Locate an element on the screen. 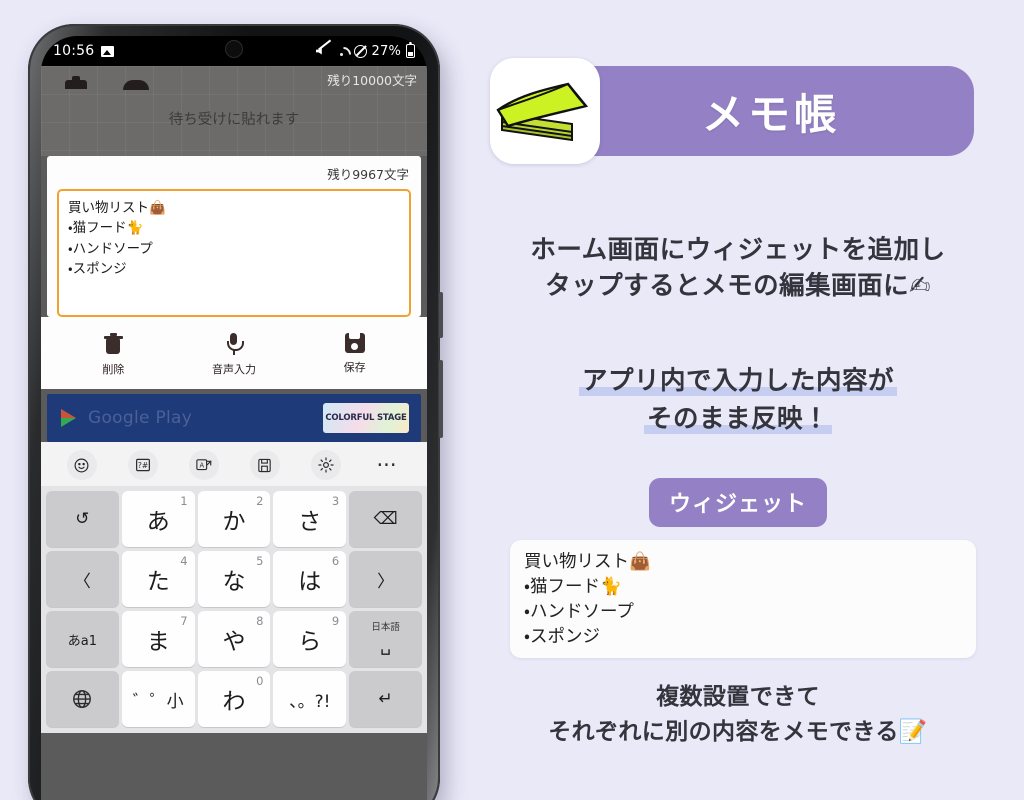  status-time: 10:56 is located at coordinates (74, 51).